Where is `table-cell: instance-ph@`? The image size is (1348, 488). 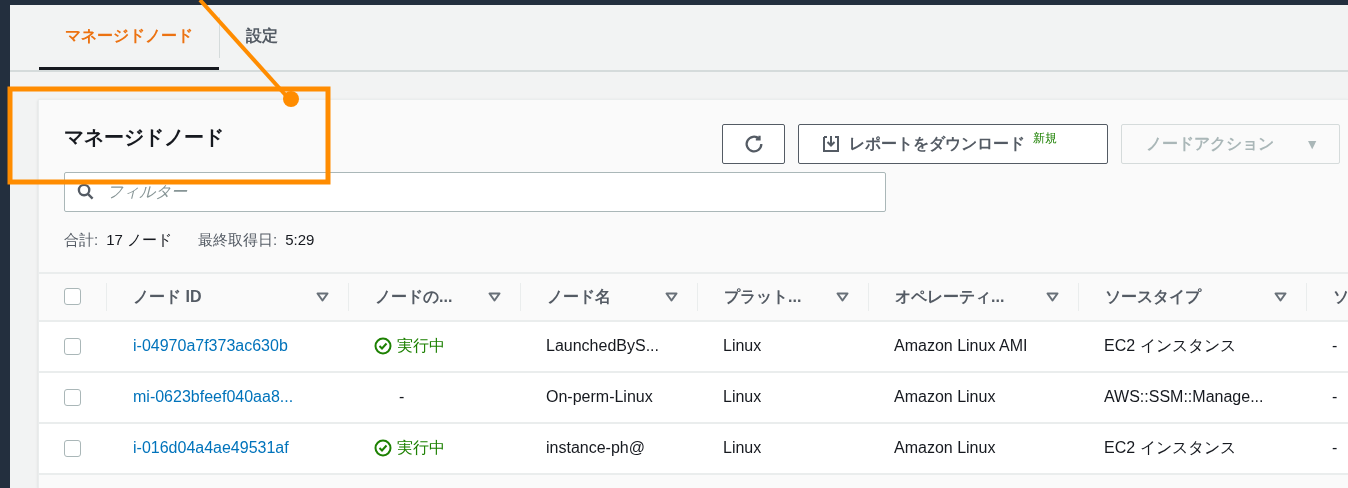 table-cell: instance-ph@ is located at coordinates (595, 447).